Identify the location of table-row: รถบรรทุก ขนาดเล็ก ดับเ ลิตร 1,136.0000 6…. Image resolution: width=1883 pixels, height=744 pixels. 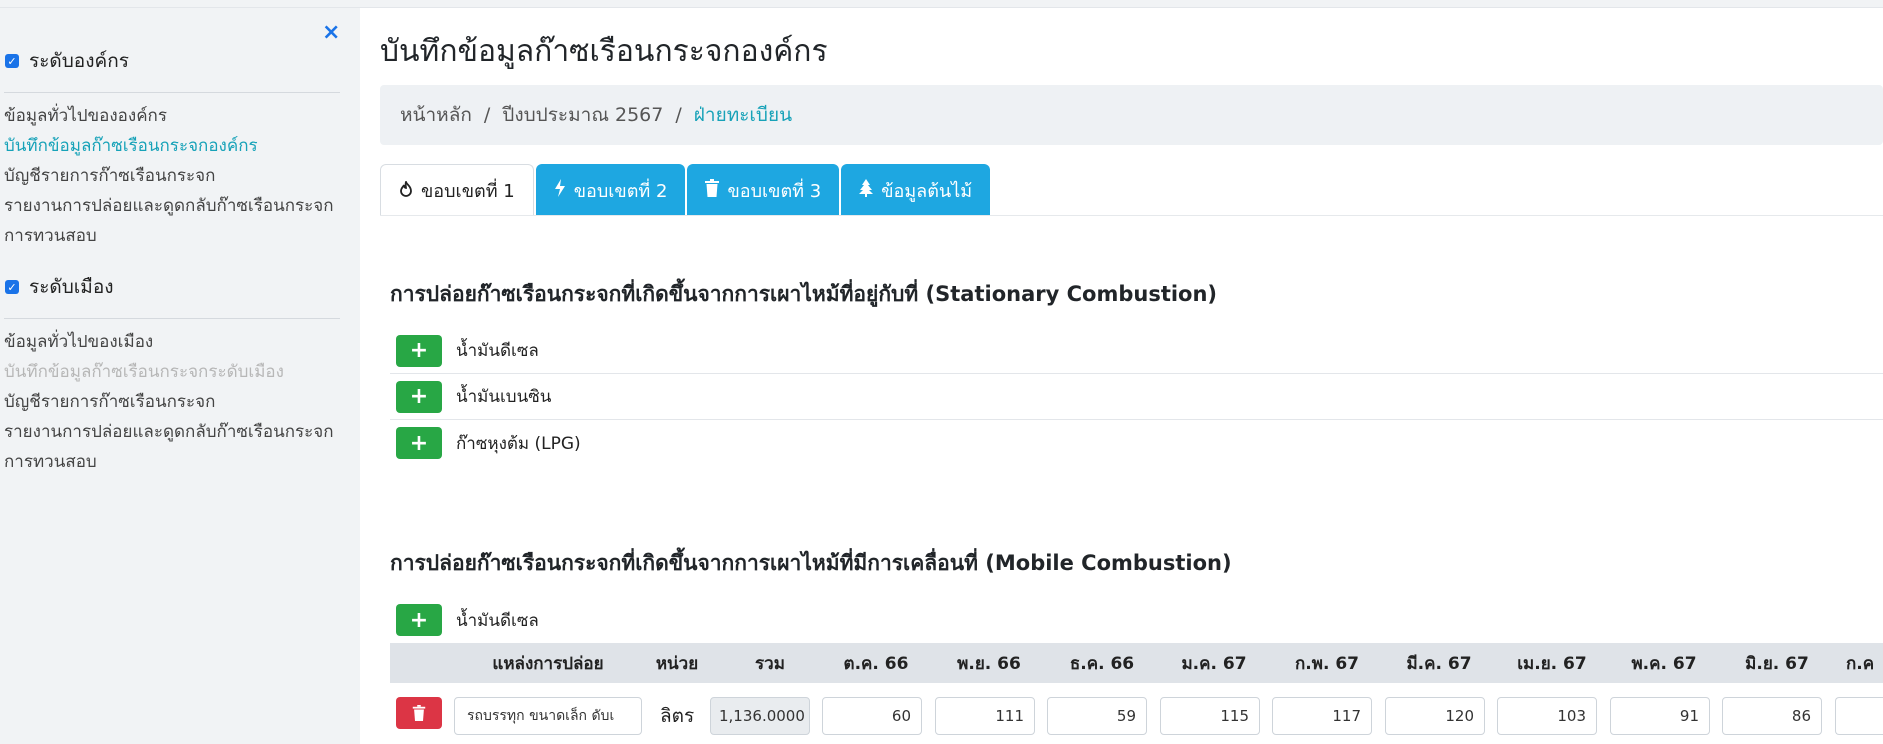
(1136, 714).